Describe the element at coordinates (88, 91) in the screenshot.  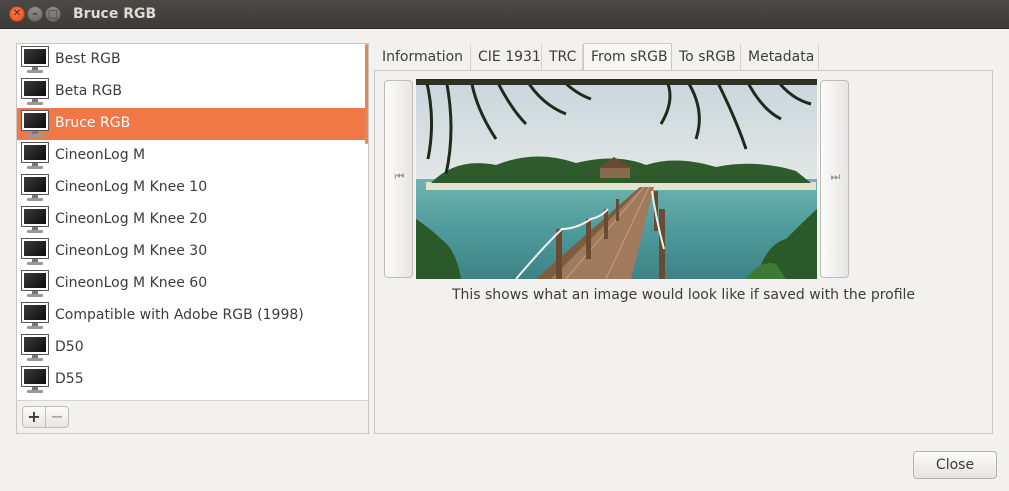
I see `profile-label: Beta RGB` at that location.